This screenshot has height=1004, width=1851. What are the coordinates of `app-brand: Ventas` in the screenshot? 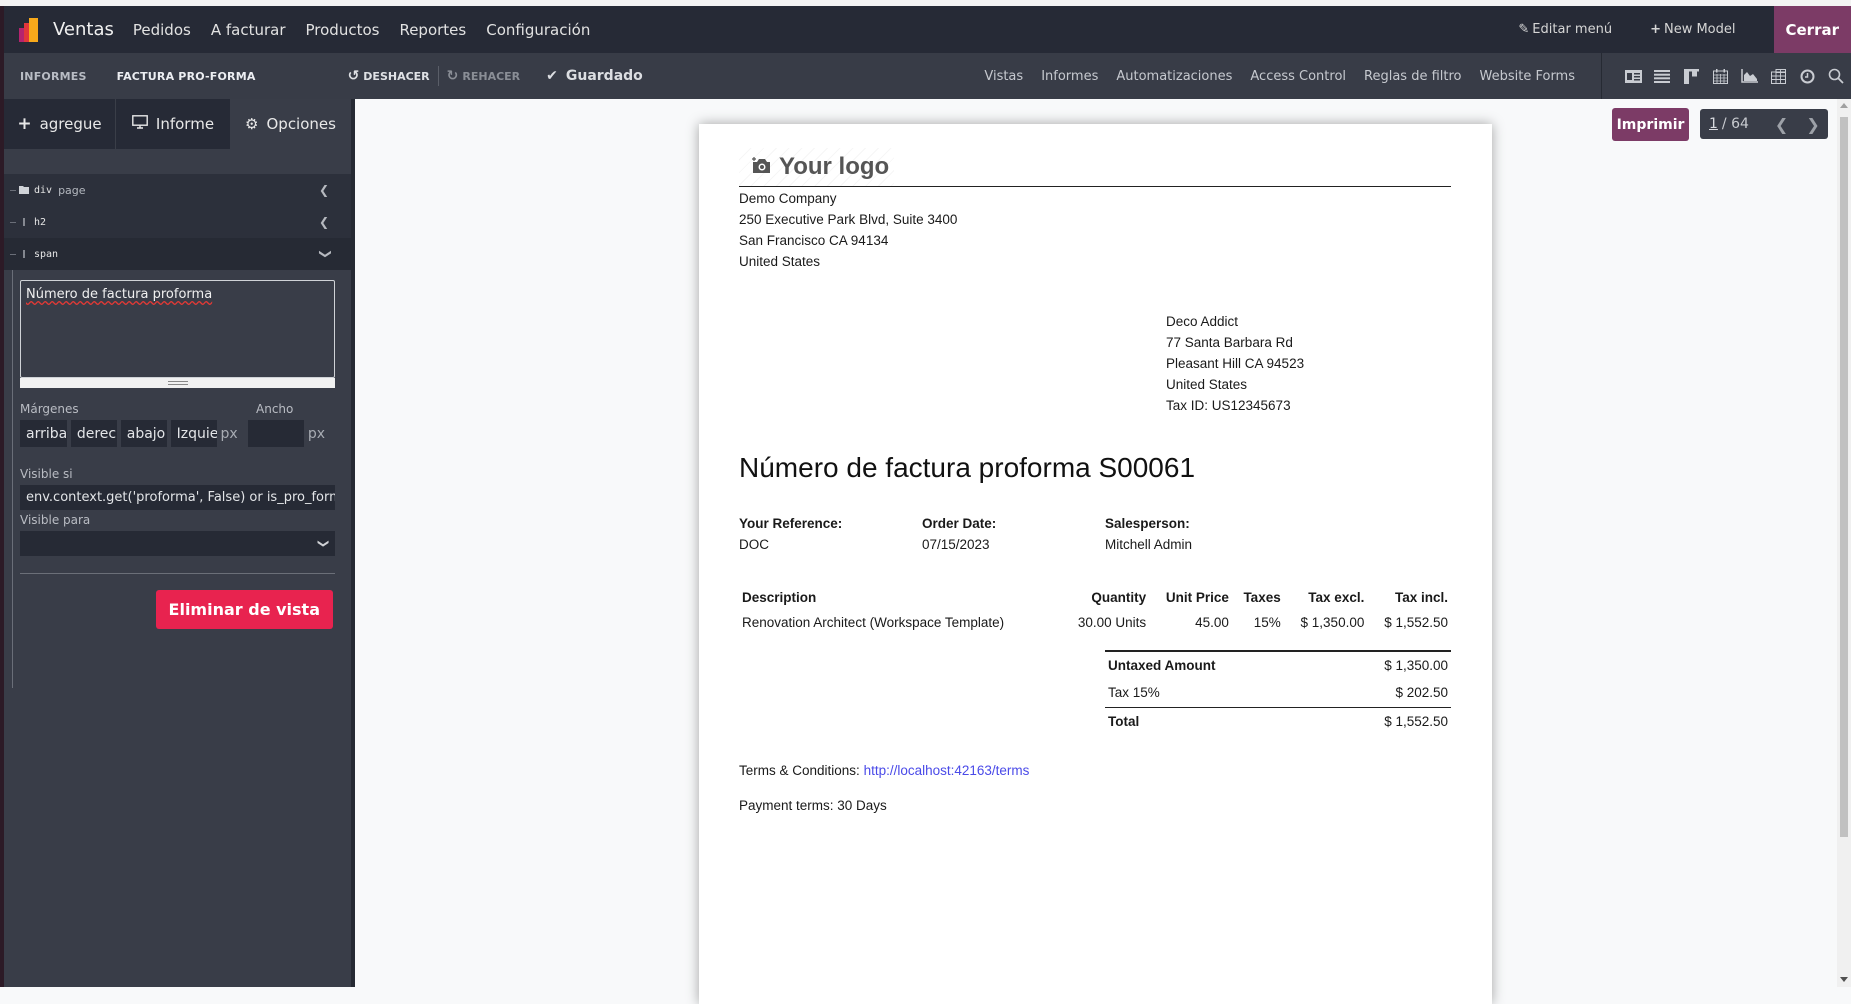 It's located at (68, 30).